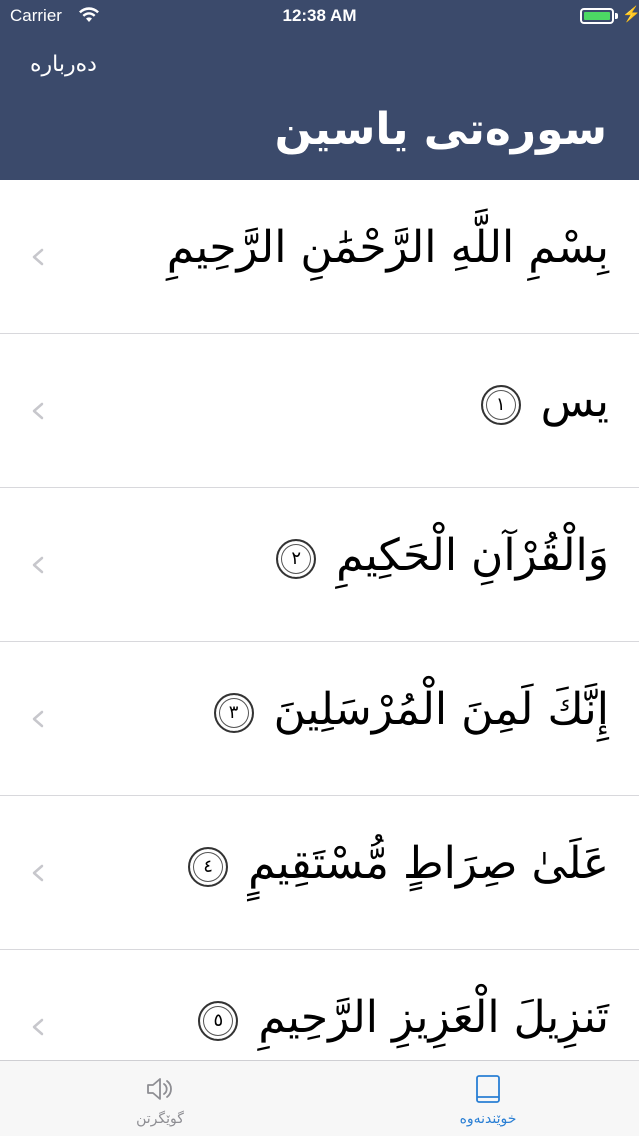 This screenshot has width=639, height=1136. What do you see at coordinates (433, 1017) in the screenshot?
I see `verse-arabic: تَنزِيلَ الْعَزِيزِ الرَّحِيمِ` at bounding box center [433, 1017].